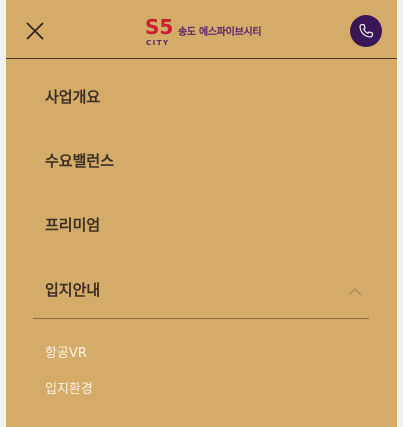 Image resolution: width=403 pixels, height=427 pixels. What do you see at coordinates (66, 351) in the screenshot?
I see `submenu-item-aerial-vr: 항공VR` at bounding box center [66, 351].